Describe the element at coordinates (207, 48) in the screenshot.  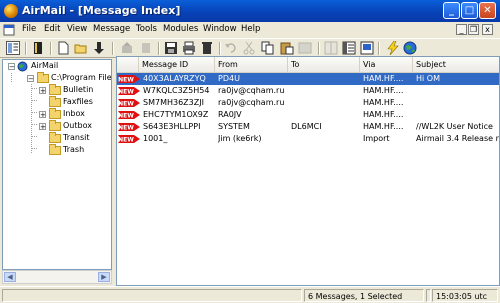
I see `delete-icon` at that location.